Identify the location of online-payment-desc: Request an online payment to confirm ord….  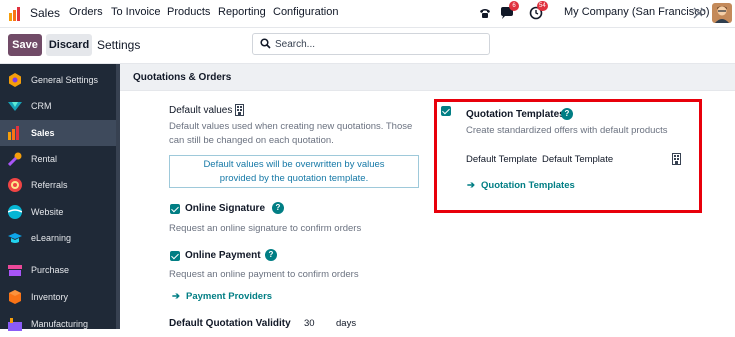
(264, 274).